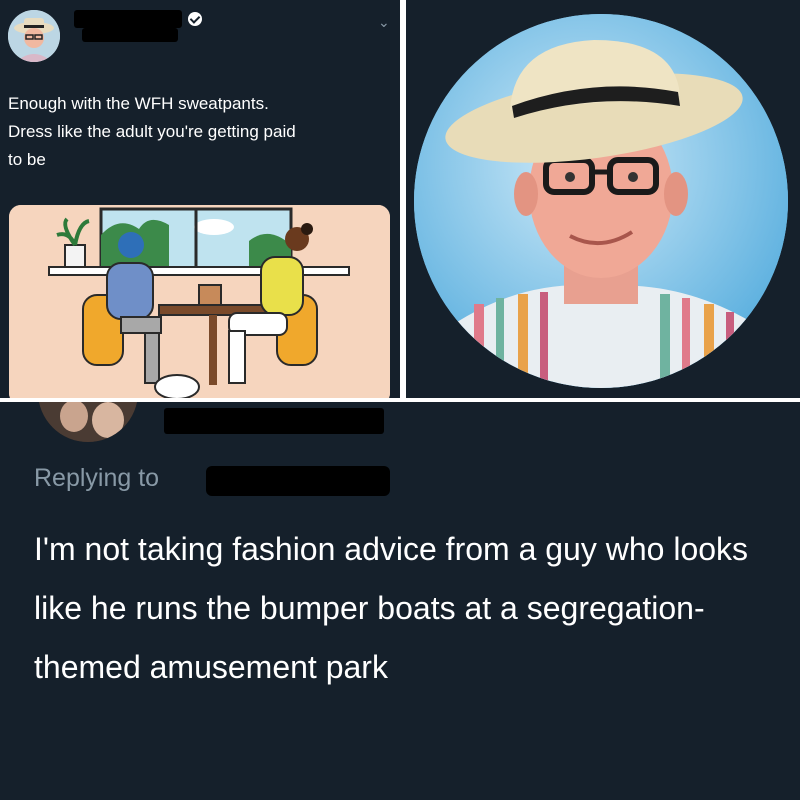  What do you see at coordinates (130, 35) in the screenshot?
I see `redacted-handle` at bounding box center [130, 35].